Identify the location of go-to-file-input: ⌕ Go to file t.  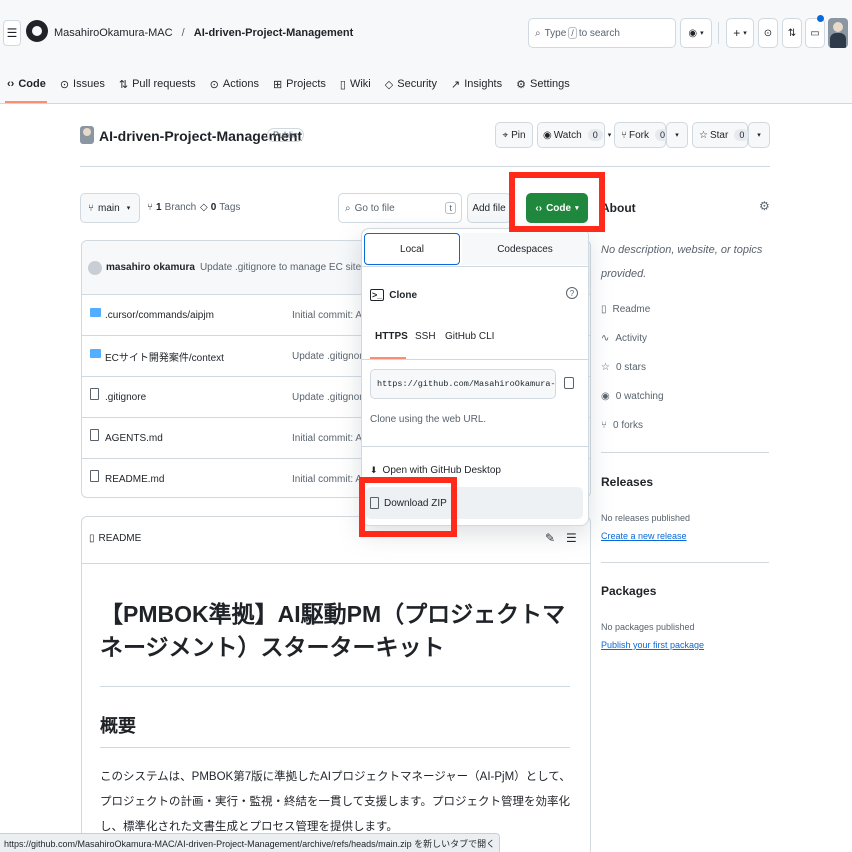
(400, 208).